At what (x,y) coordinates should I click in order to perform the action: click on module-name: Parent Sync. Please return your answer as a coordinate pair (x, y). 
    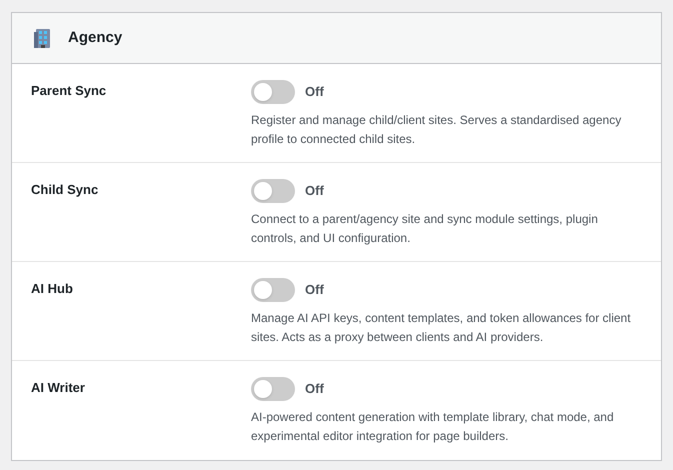
    Looking at the image, I should click on (68, 90).